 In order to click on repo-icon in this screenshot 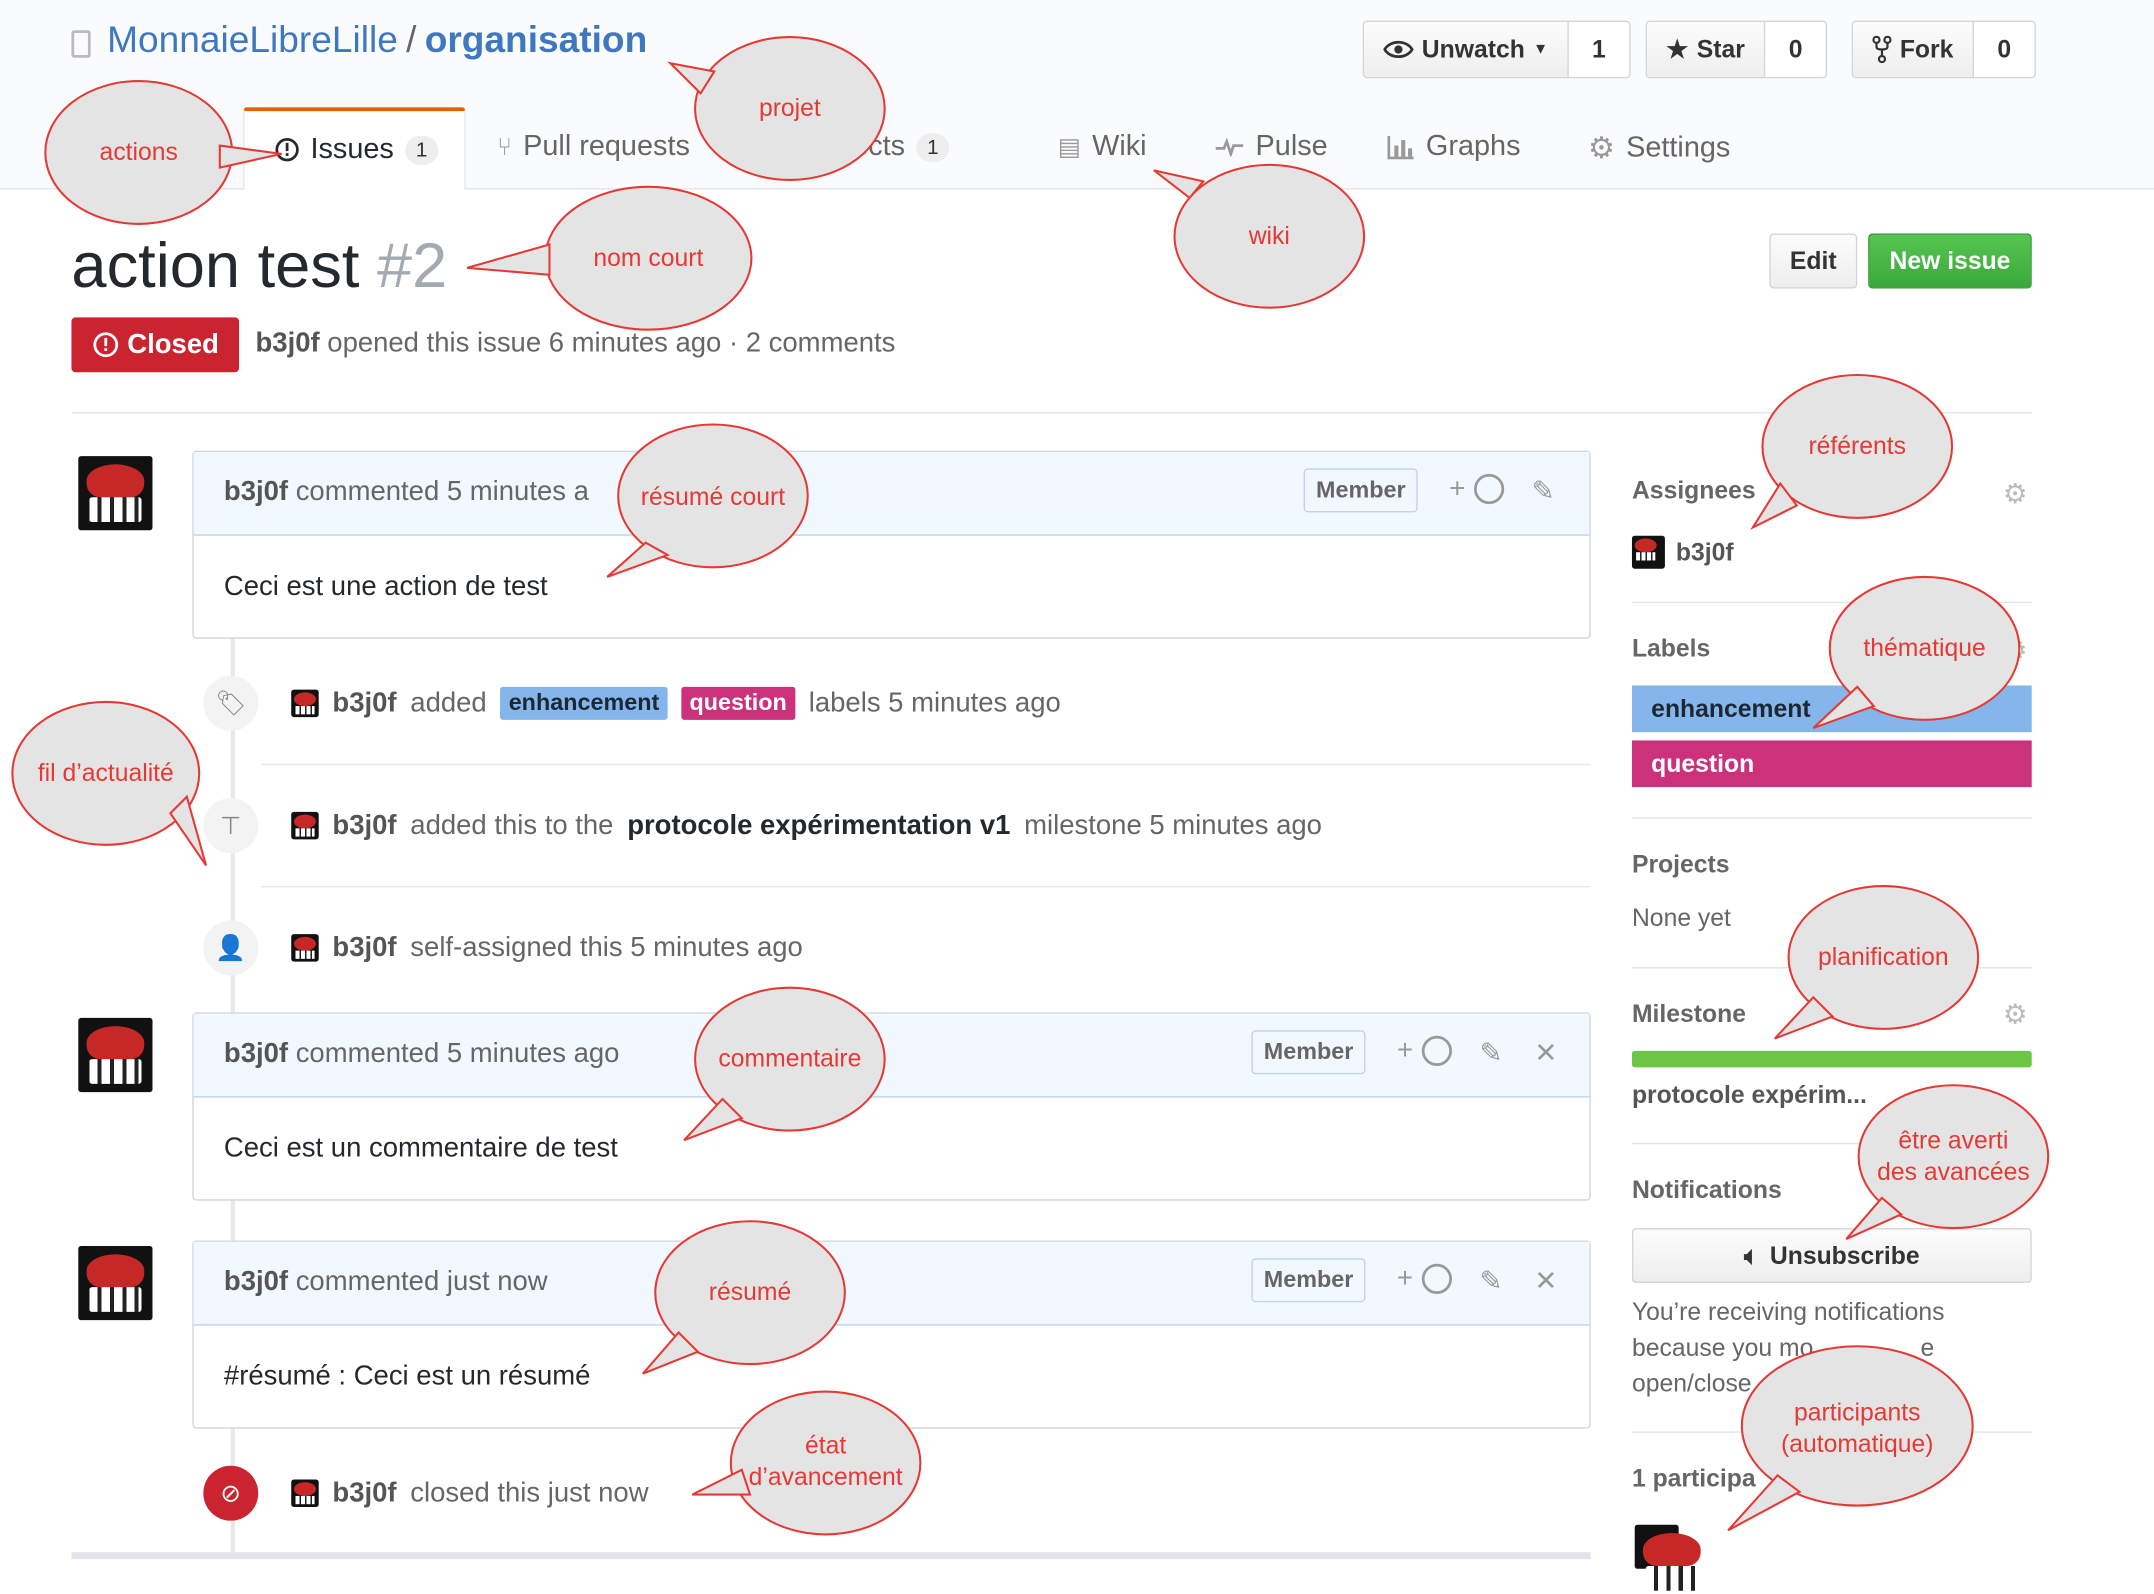, I will do `click(81, 44)`.